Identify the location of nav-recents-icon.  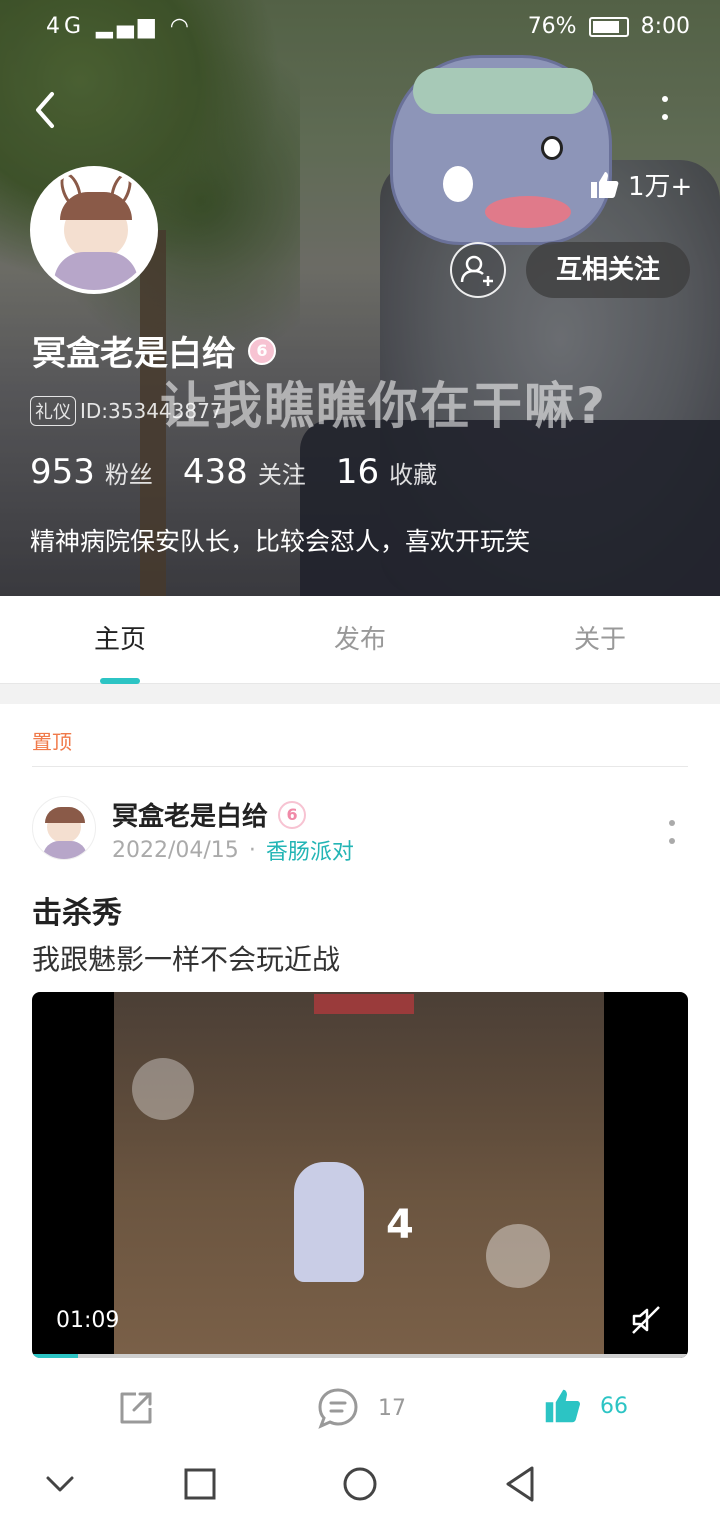
(200, 1484).